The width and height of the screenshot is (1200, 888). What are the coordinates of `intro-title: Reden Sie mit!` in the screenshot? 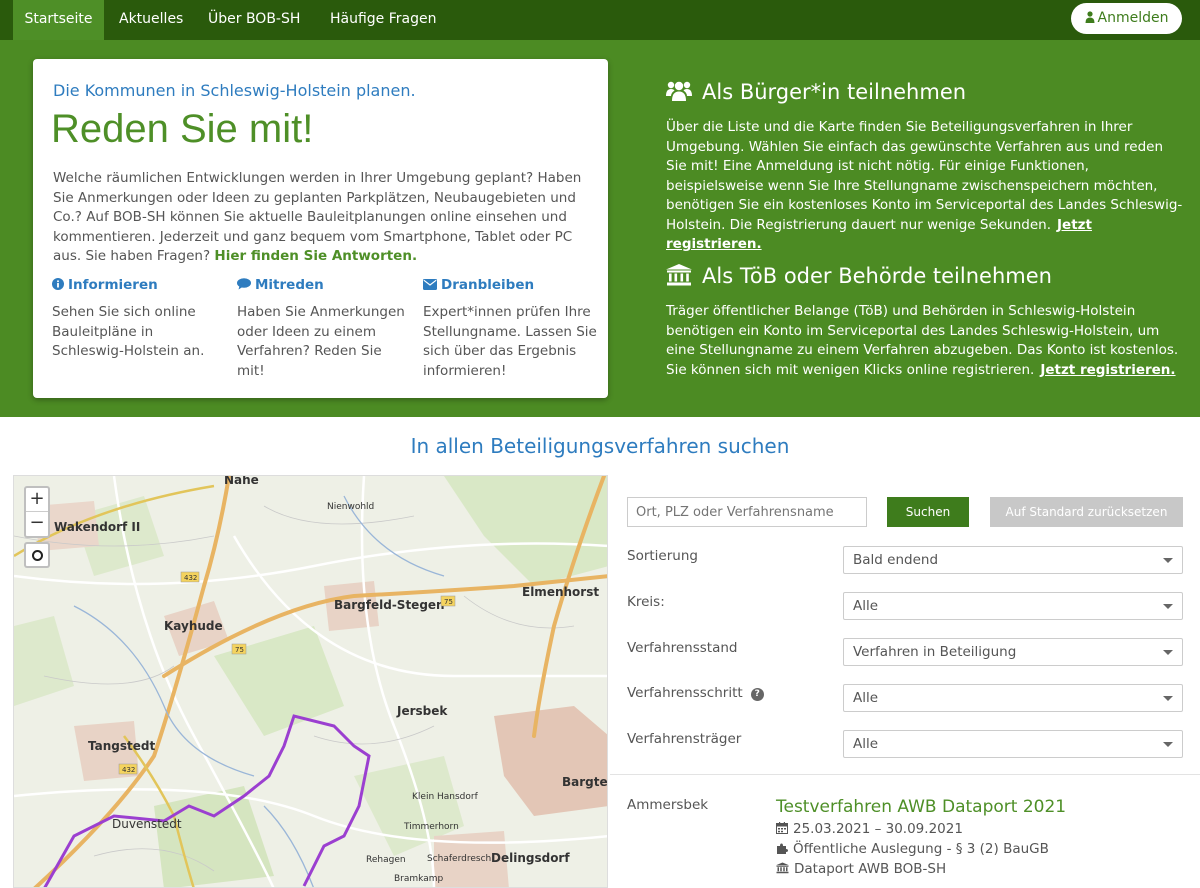 It's located at (182, 129).